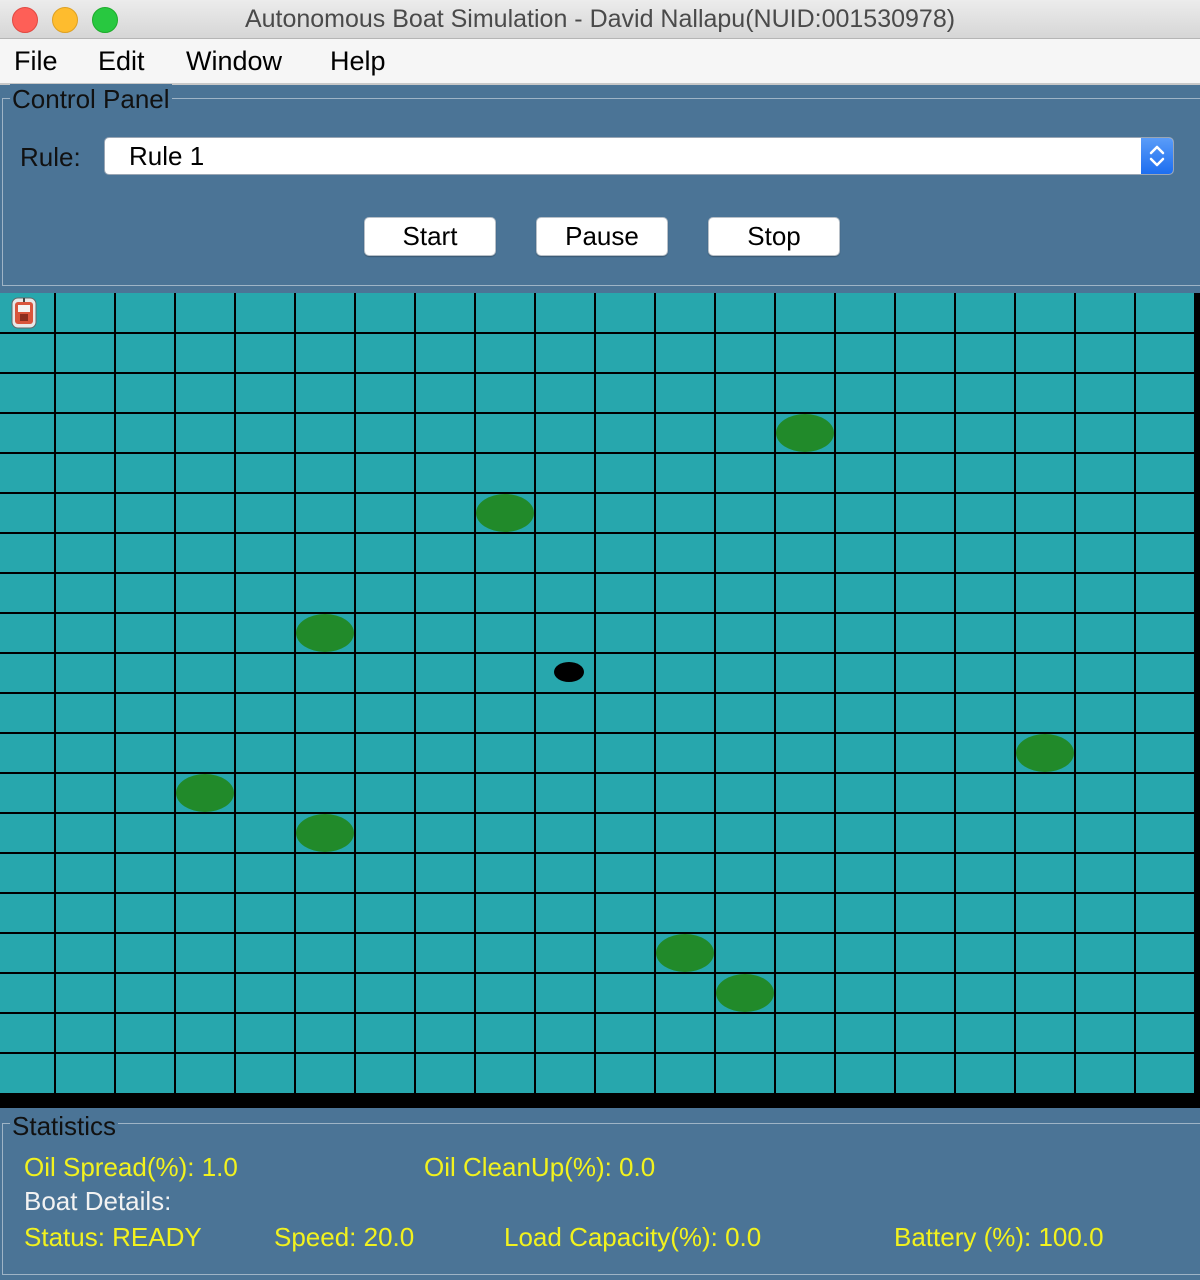 This screenshot has width=1200, height=1280. What do you see at coordinates (999, 1237) in the screenshot?
I see `battery-stat: Battery (%): 100.0` at bounding box center [999, 1237].